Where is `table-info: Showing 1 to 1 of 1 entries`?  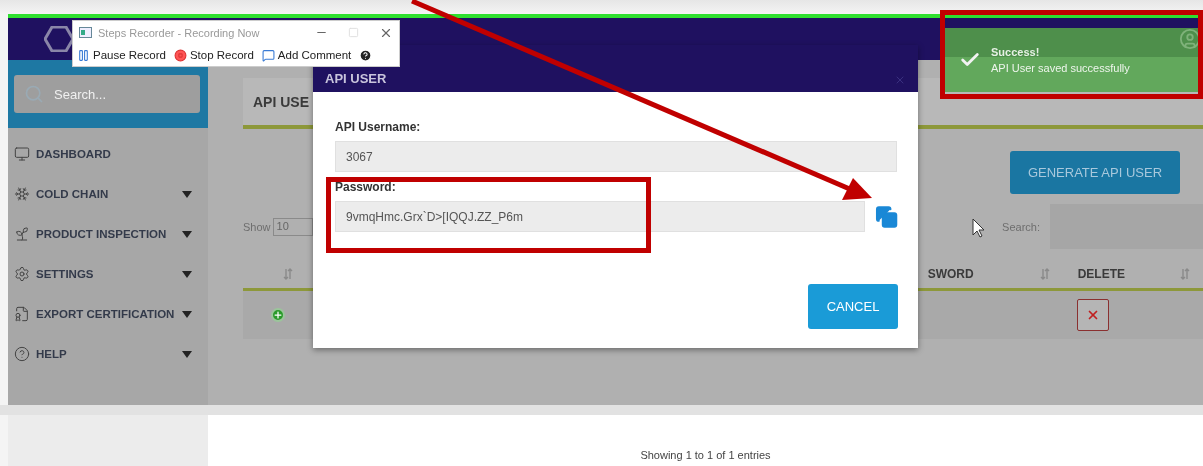 table-info: Showing 1 to 1 of 1 entries is located at coordinates (705, 455).